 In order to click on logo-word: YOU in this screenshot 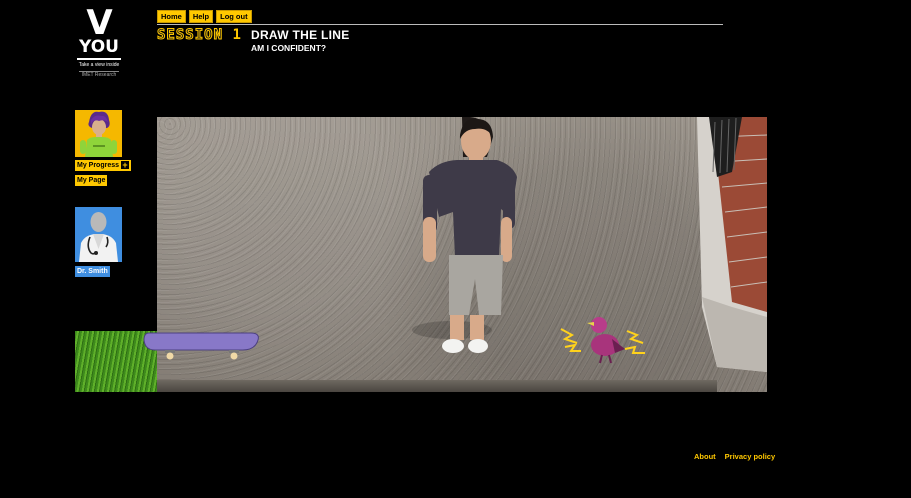, I will do `click(99, 47)`.